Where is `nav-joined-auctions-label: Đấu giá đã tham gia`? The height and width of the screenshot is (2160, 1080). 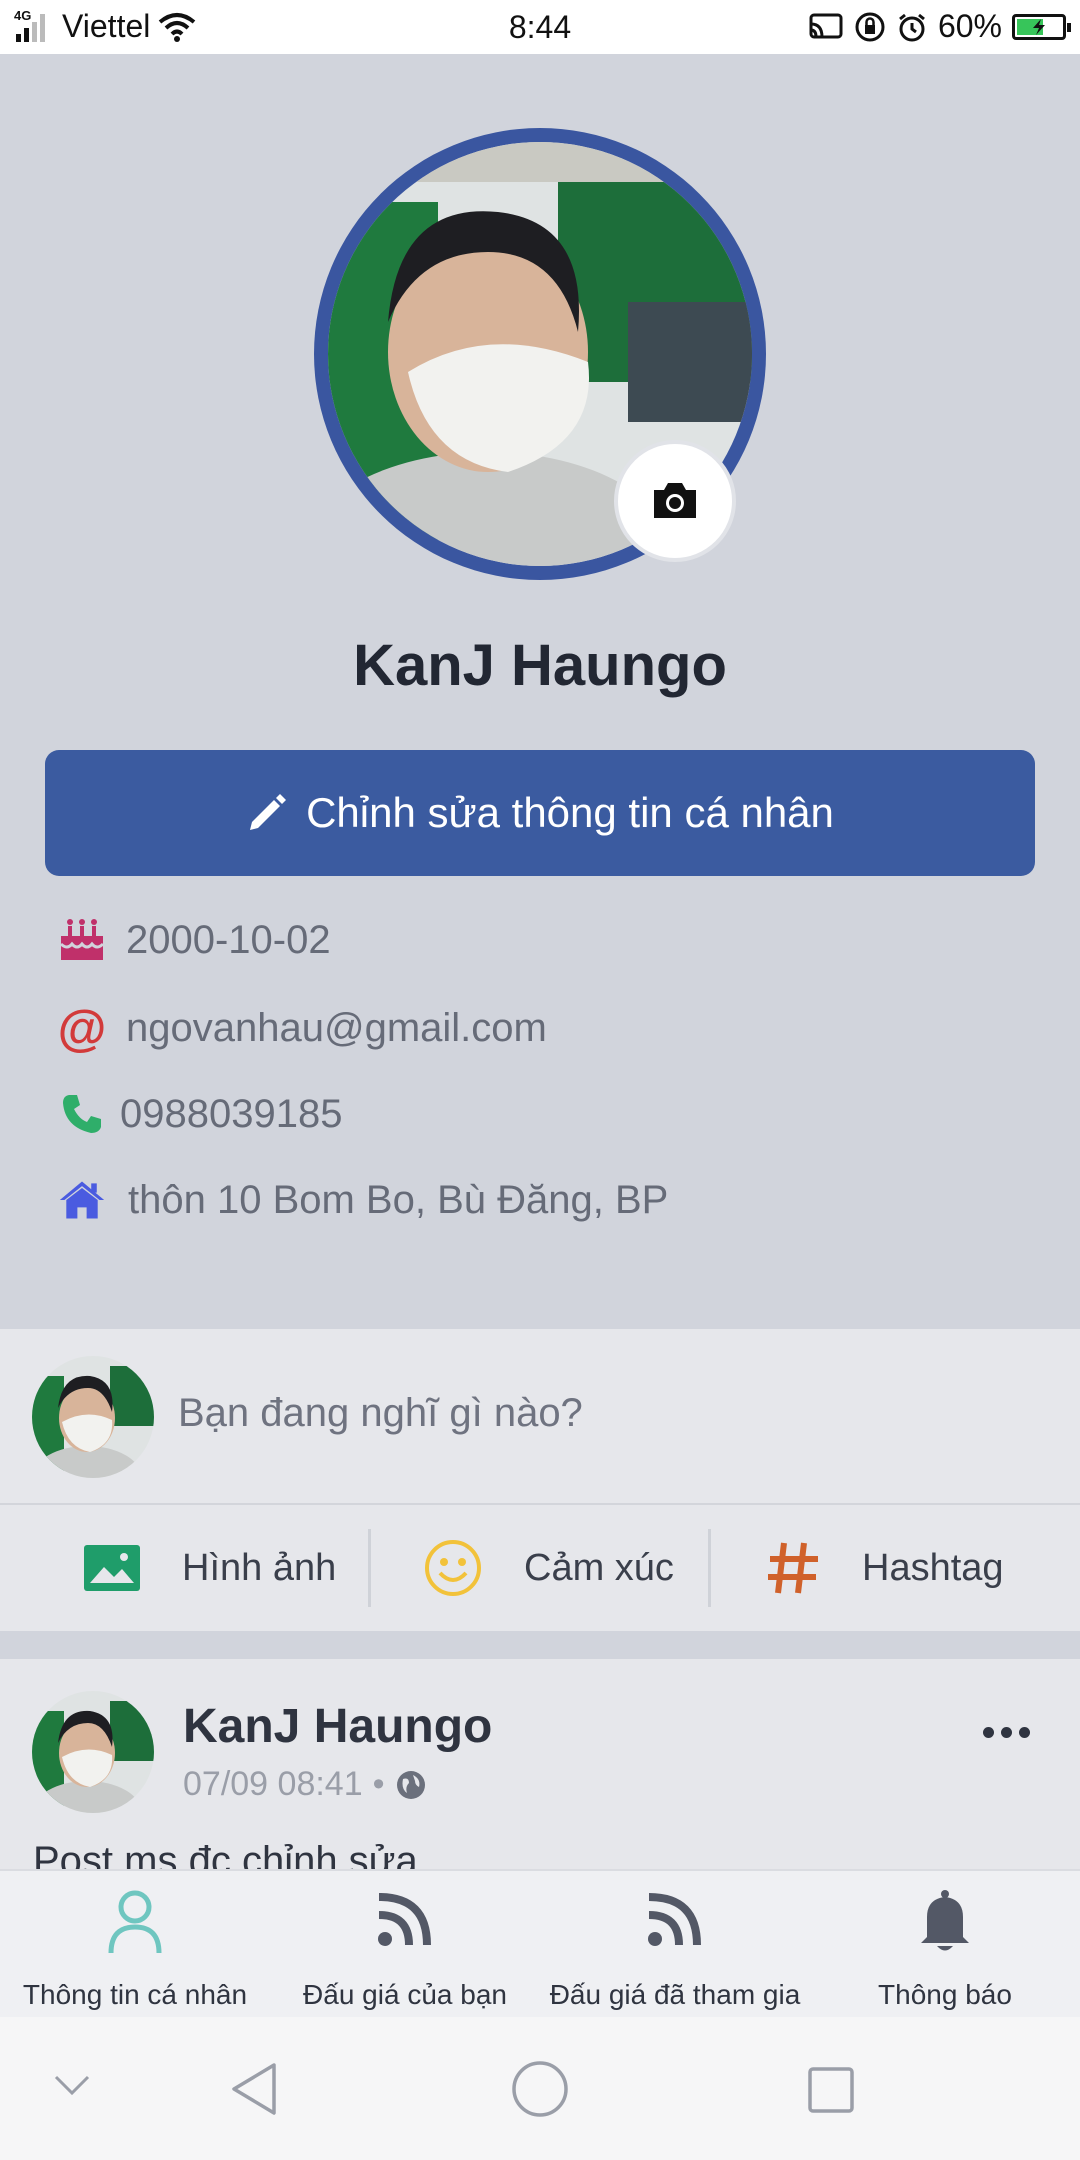 nav-joined-auctions-label: Đấu giá đã tham gia is located at coordinates (675, 1994).